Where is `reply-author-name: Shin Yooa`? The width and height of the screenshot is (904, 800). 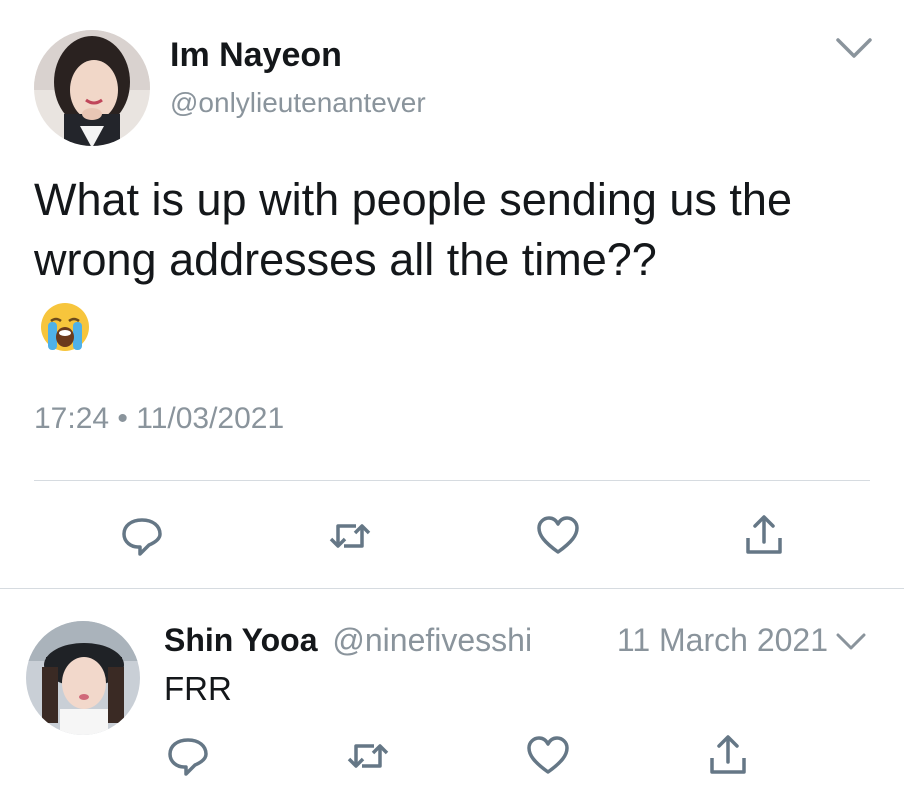 reply-author-name: Shin Yooa is located at coordinates (241, 640).